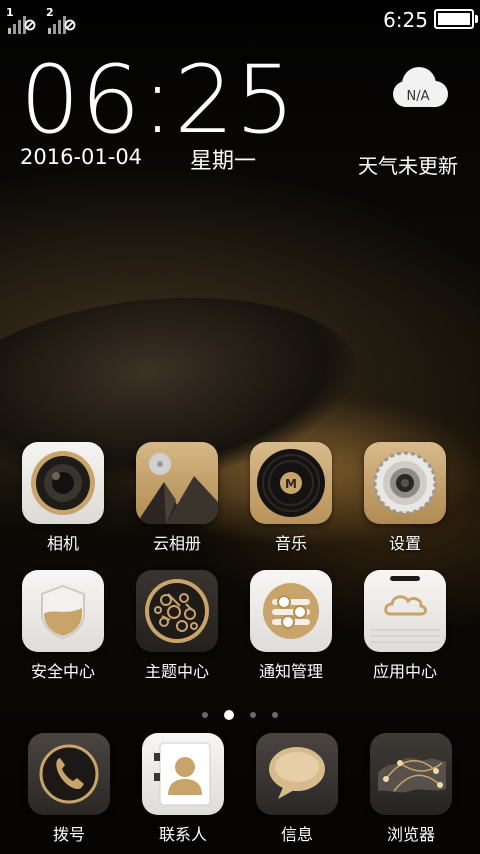  Describe the element at coordinates (240, 712) in the screenshot. I see `page-indicator` at that location.